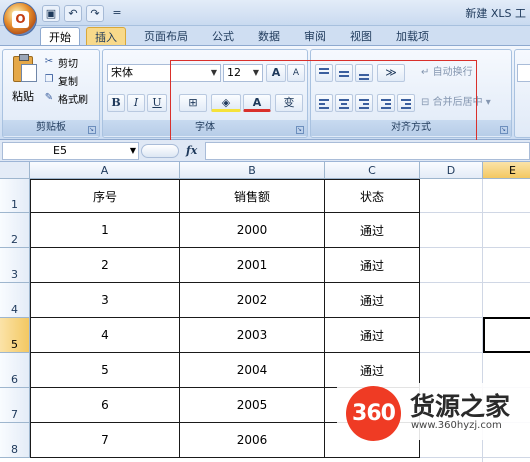  I want to click on number-format-combo, so click(523, 73).